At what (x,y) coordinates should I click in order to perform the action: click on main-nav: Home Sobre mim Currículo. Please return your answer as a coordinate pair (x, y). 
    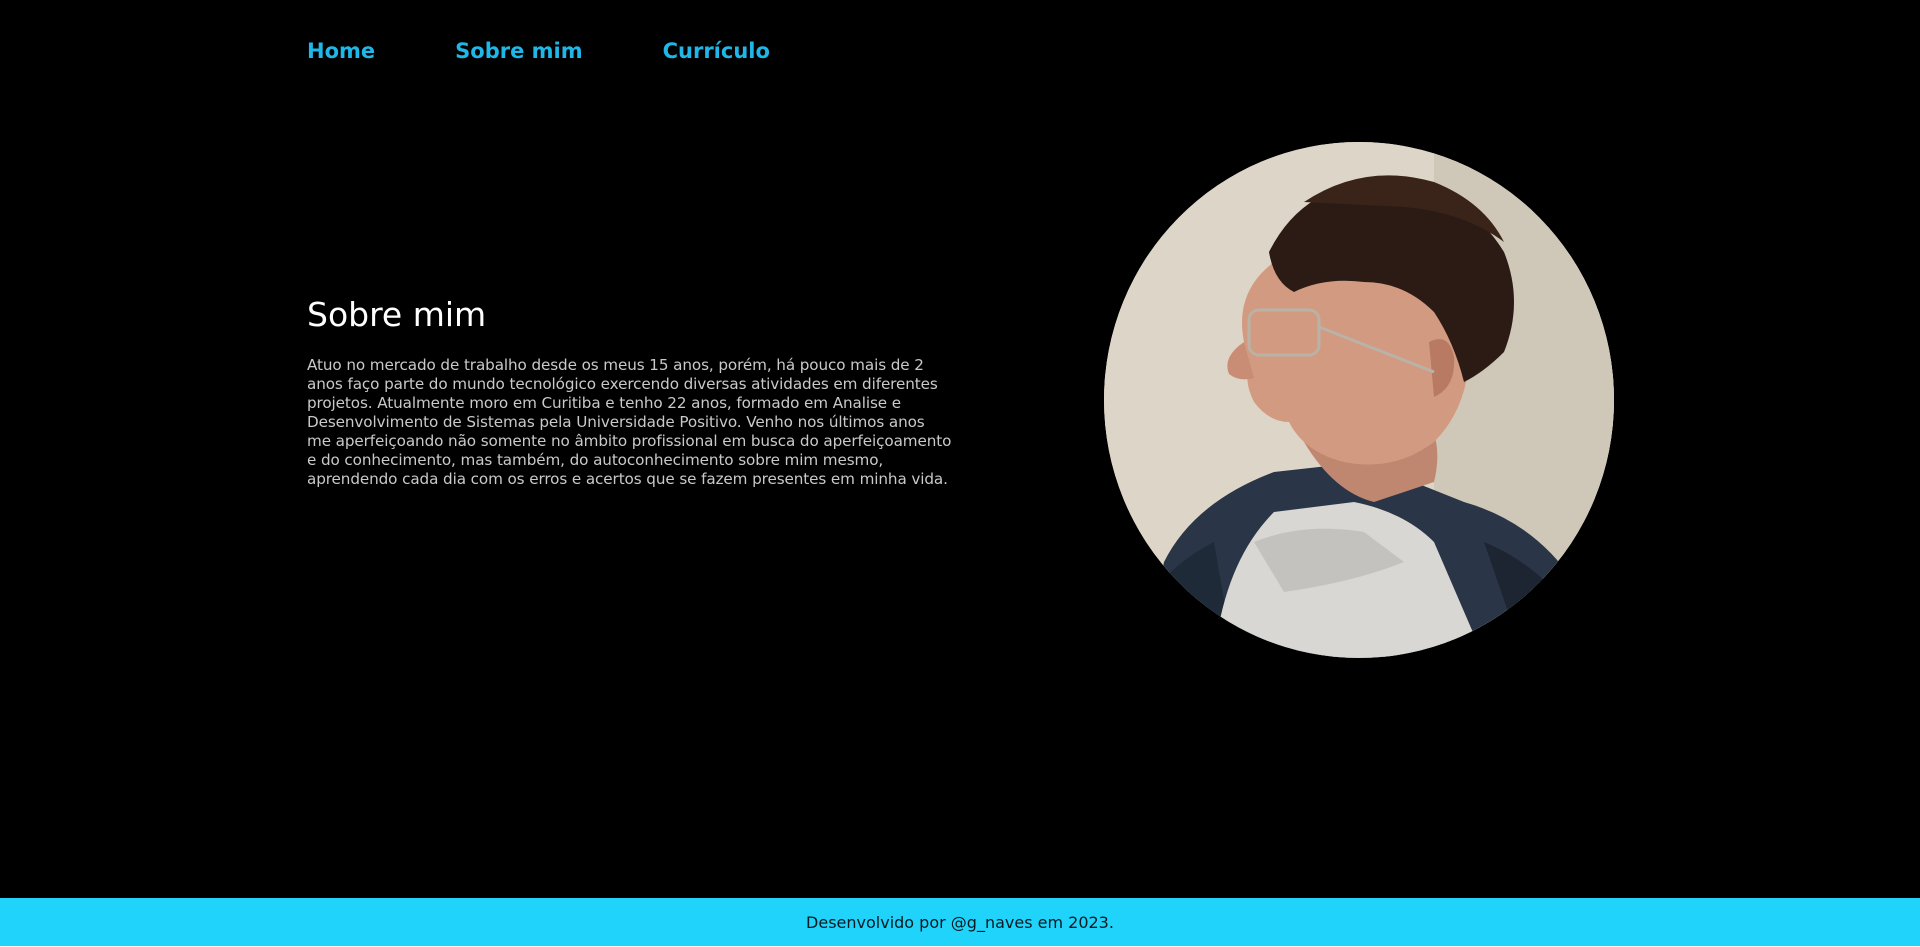
    Looking at the image, I should click on (538, 51).